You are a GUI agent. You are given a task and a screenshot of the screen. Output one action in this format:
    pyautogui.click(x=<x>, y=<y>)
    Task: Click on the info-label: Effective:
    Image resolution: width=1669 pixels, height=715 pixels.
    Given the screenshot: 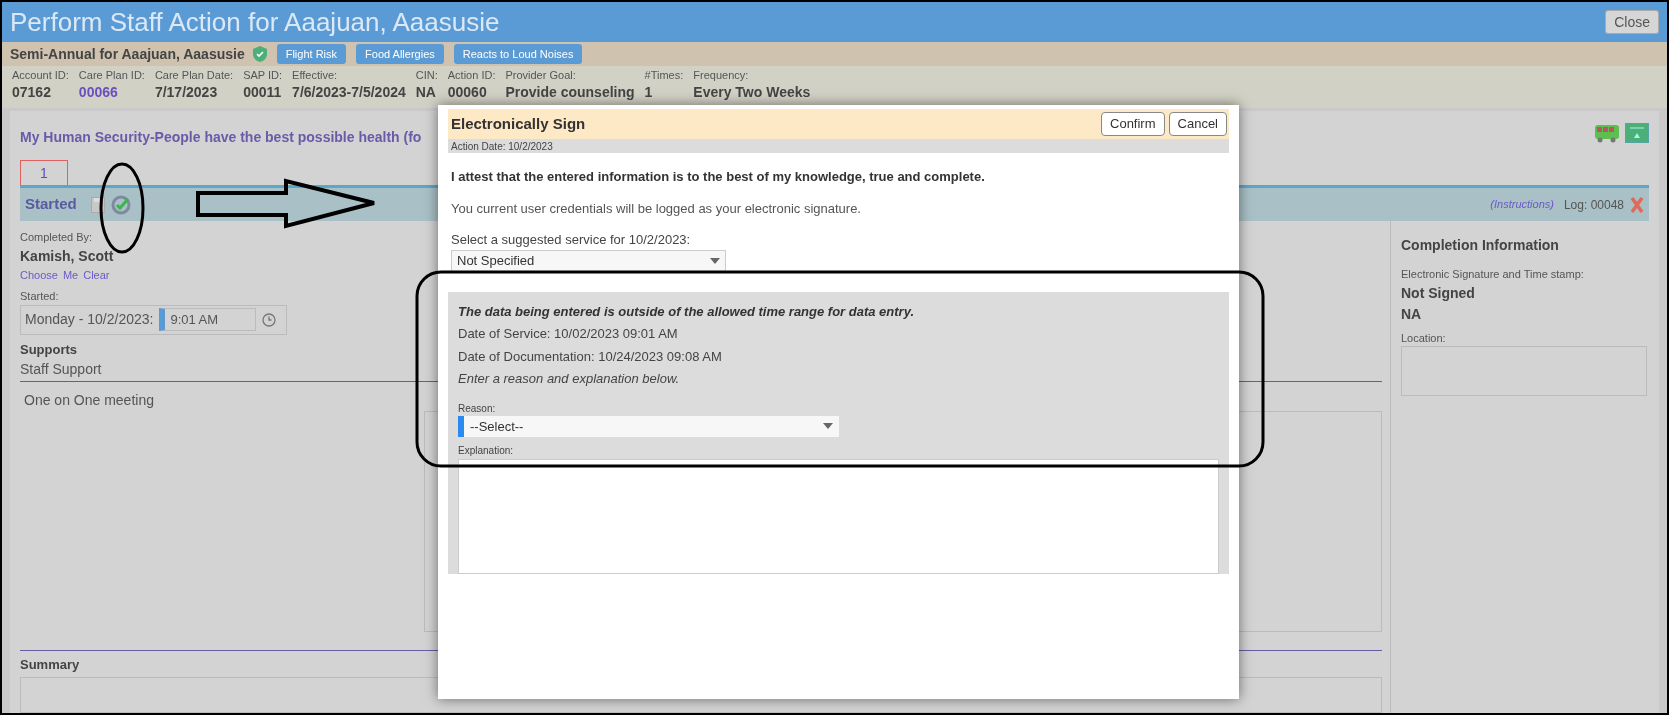 What is the action you would take?
    pyautogui.click(x=315, y=75)
    